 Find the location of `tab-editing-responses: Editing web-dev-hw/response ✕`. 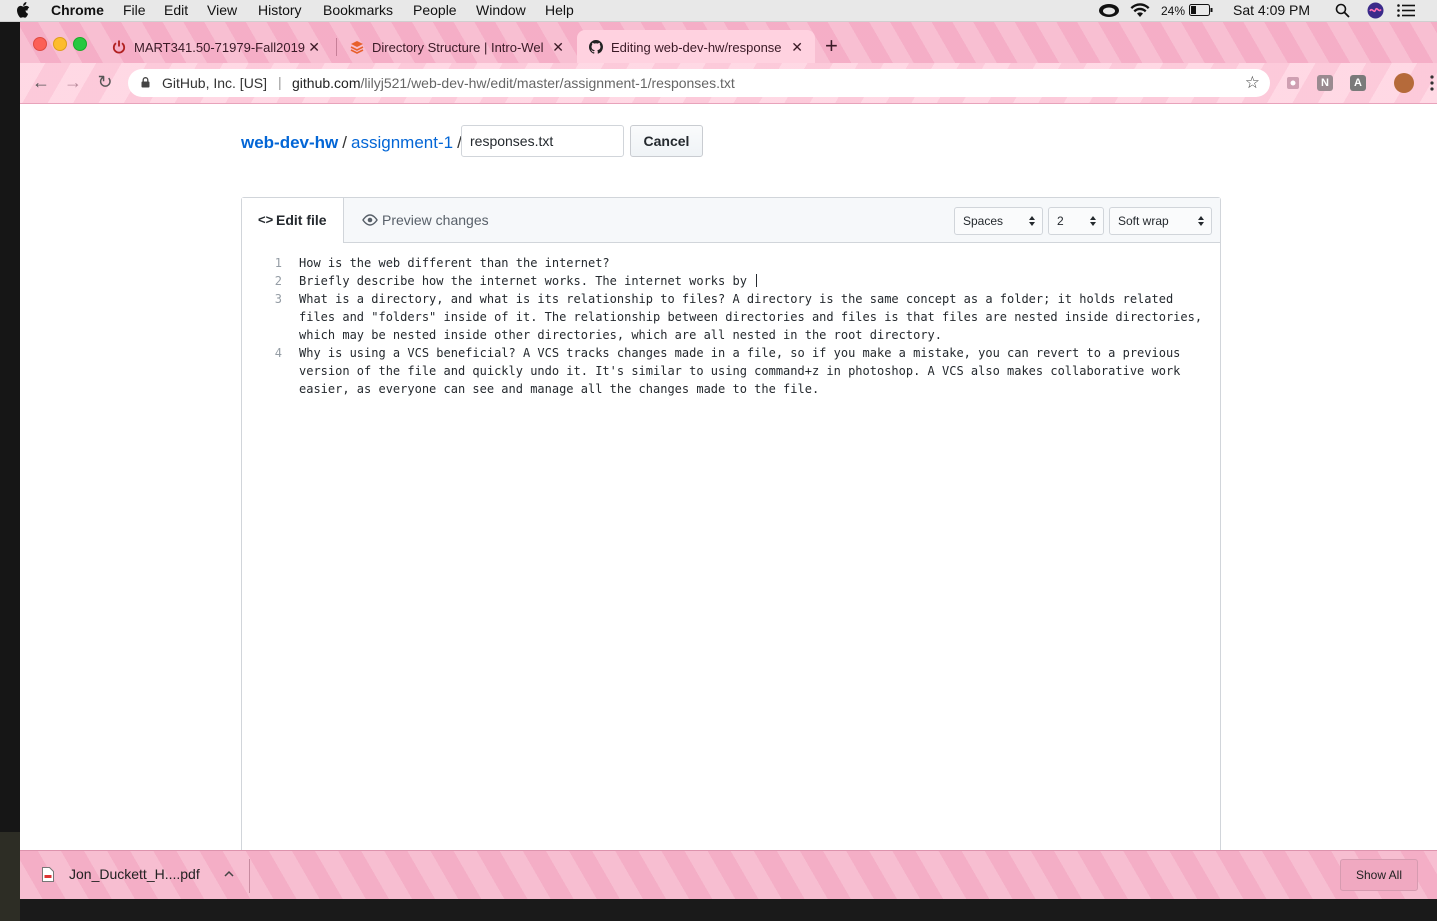

tab-editing-responses: Editing web-dev-hw/response ✕ is located at coordinates (696, 46).